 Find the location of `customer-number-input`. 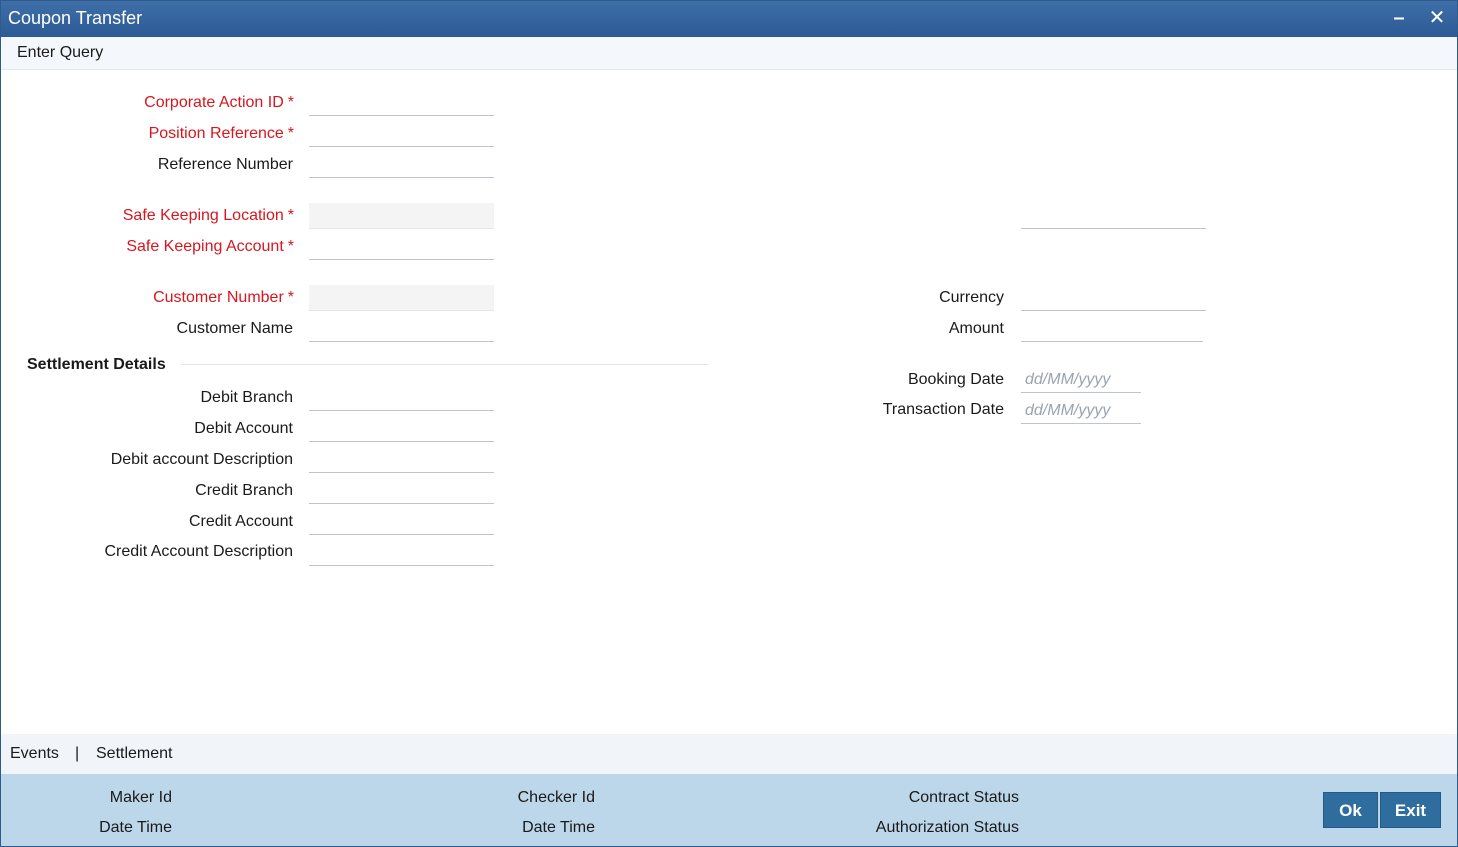

customer-number-input is located at coordinates (401, 298).